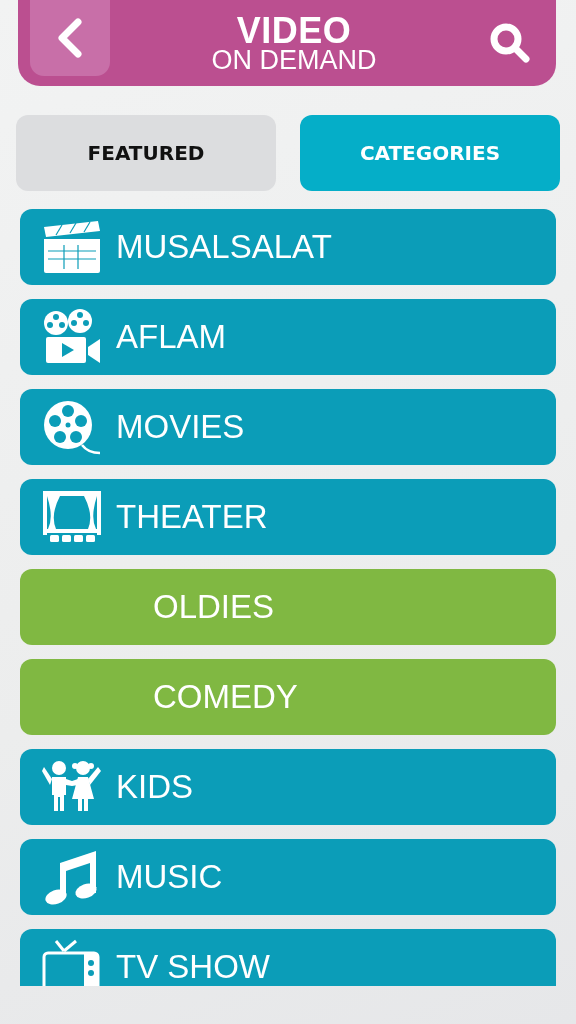  Describe the element at coordinates (294, 30) in the screenshot. I see `header-title: VIDEO` at that location.